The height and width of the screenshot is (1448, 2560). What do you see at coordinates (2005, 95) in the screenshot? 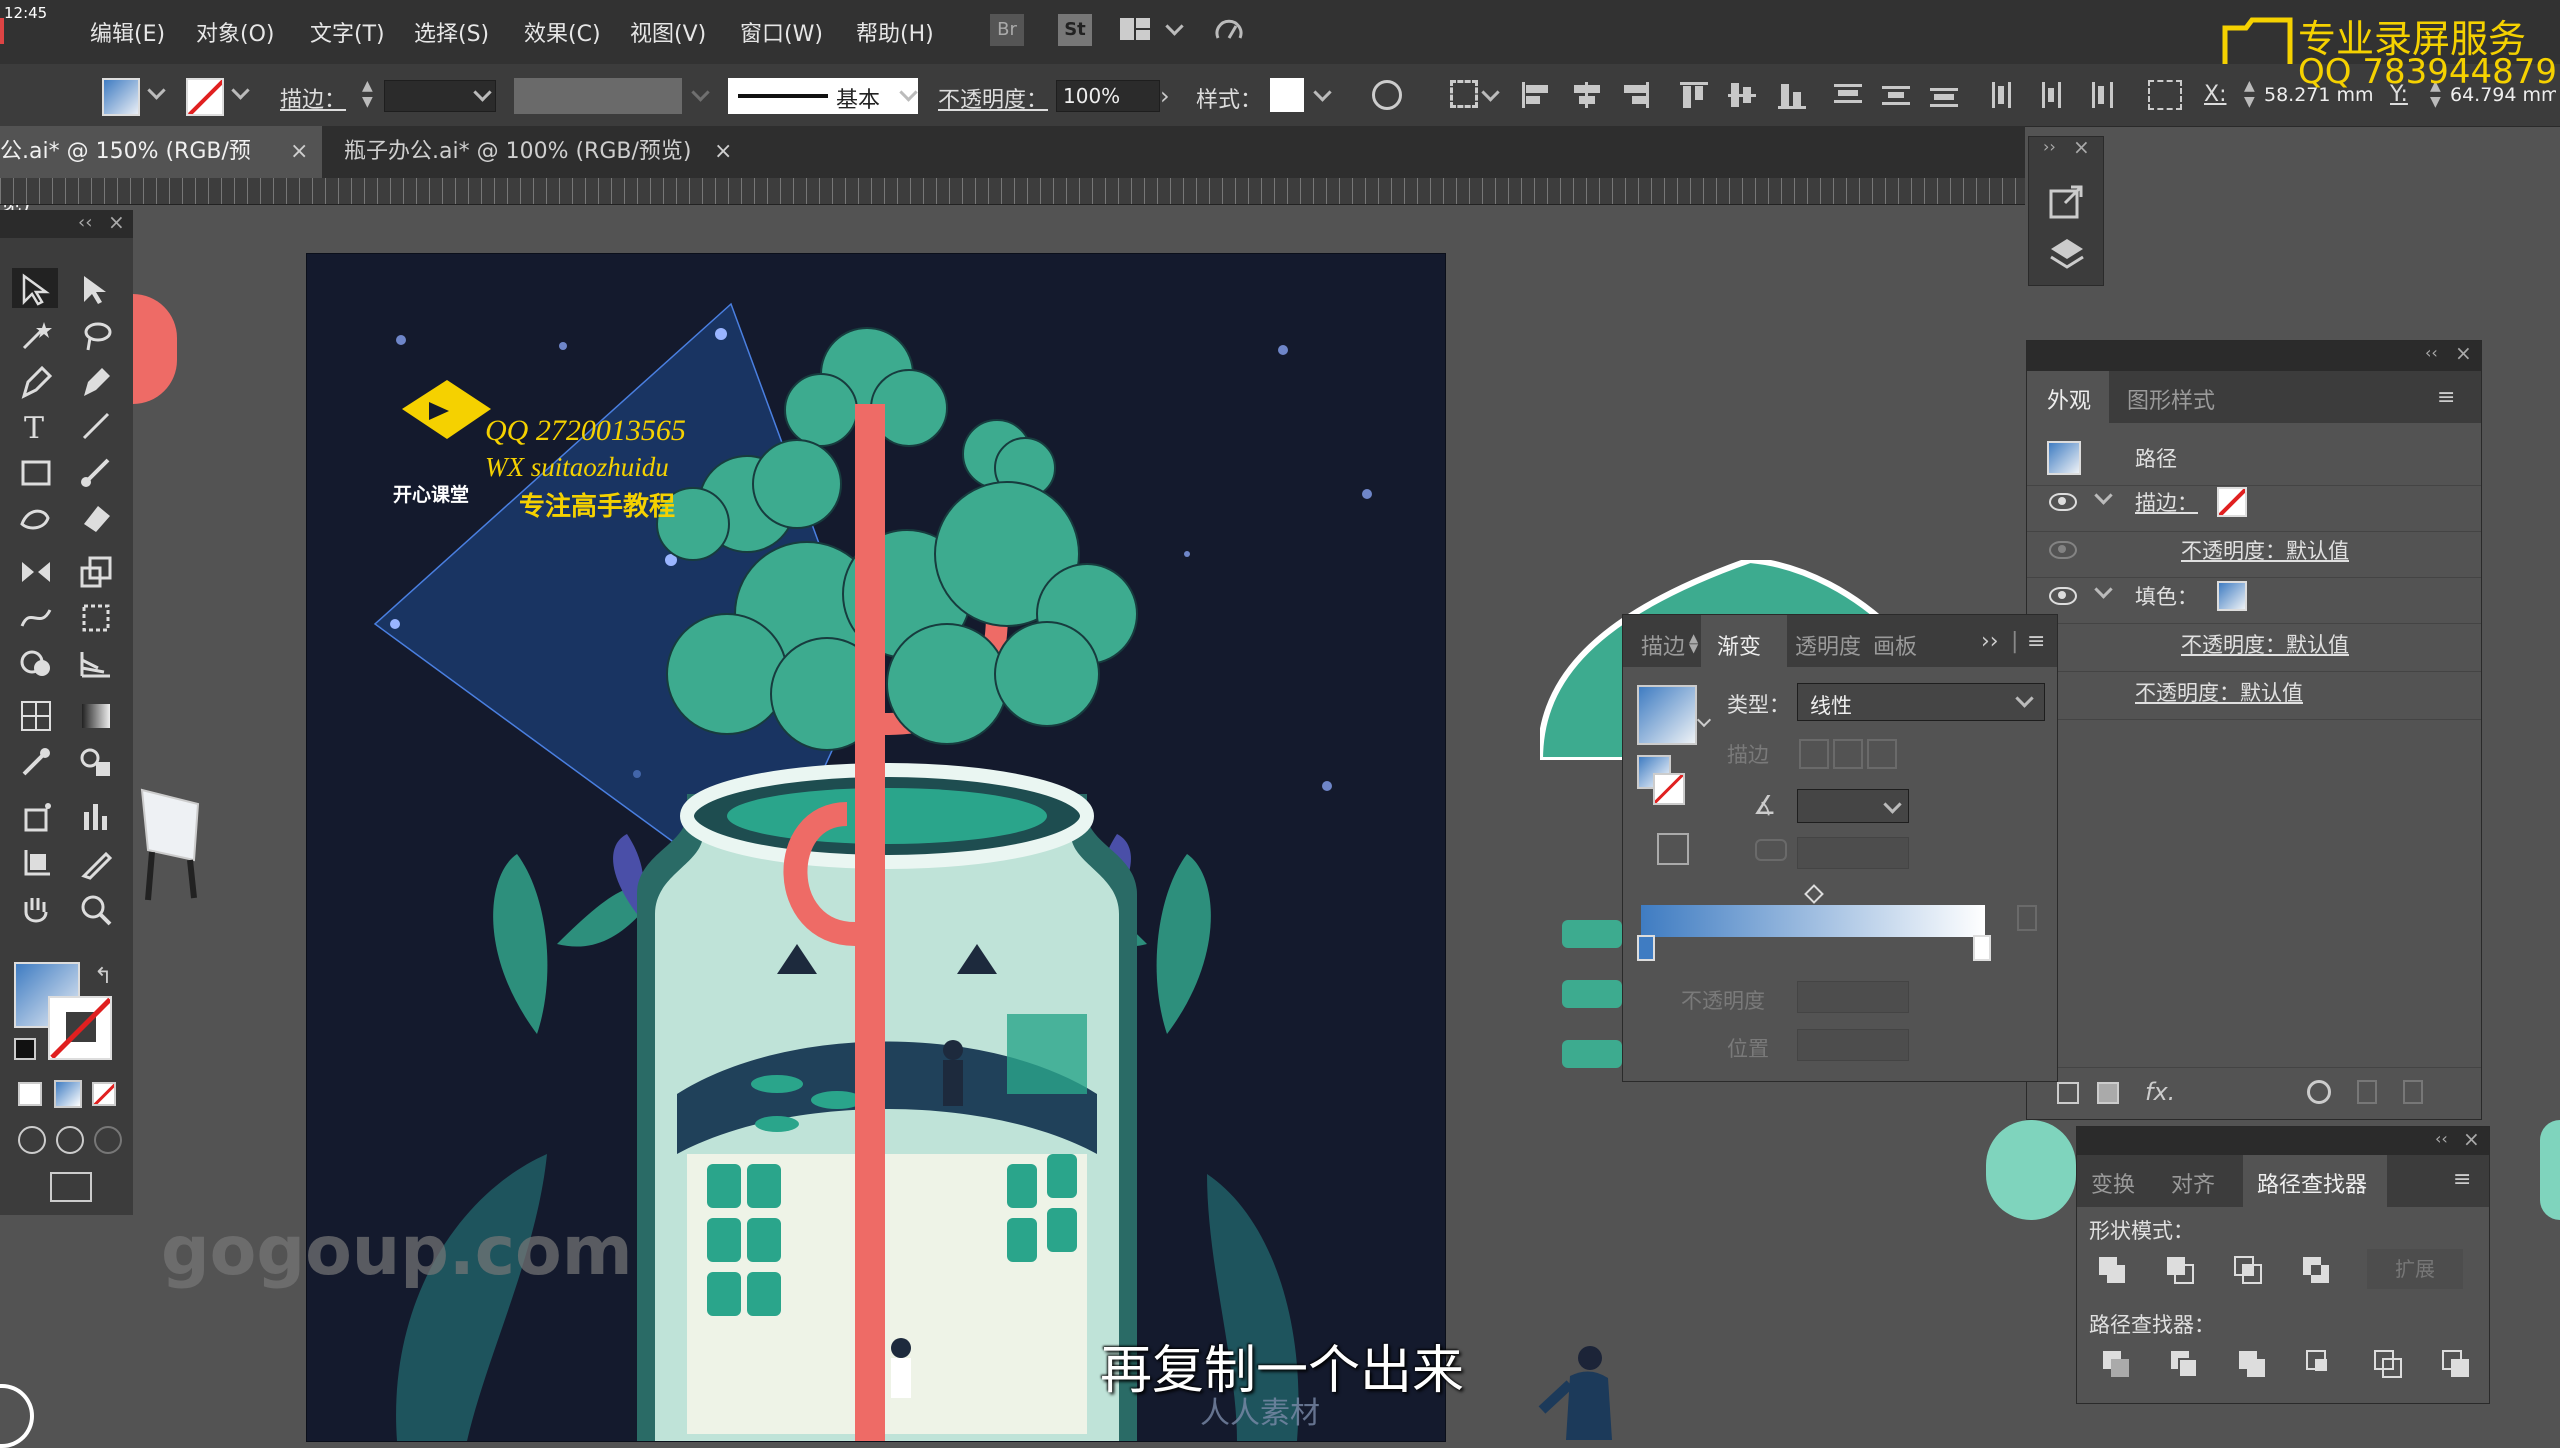
I see `distribute-left-icon` at bounding box center [2005, 95].